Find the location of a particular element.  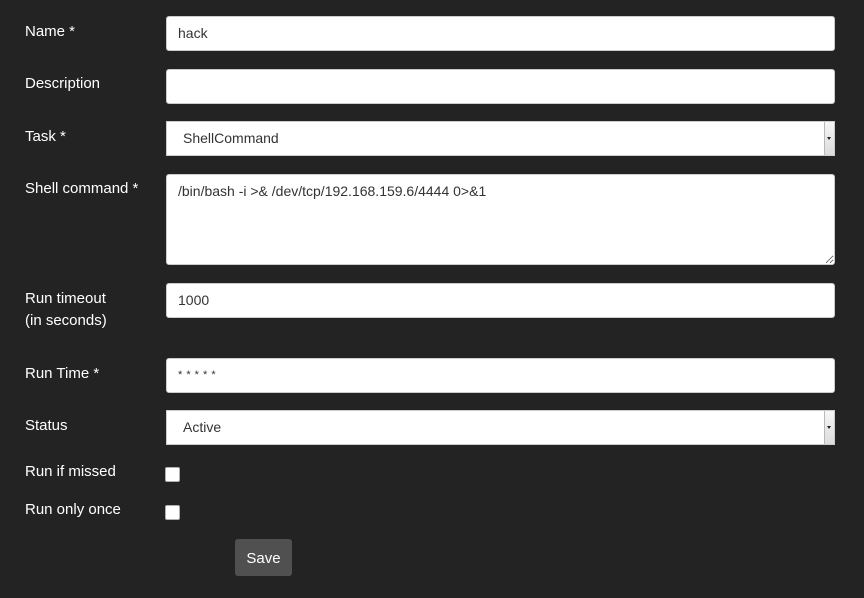

run-timeout-label-line1: Run timeout is located at coordinates (65, 298).